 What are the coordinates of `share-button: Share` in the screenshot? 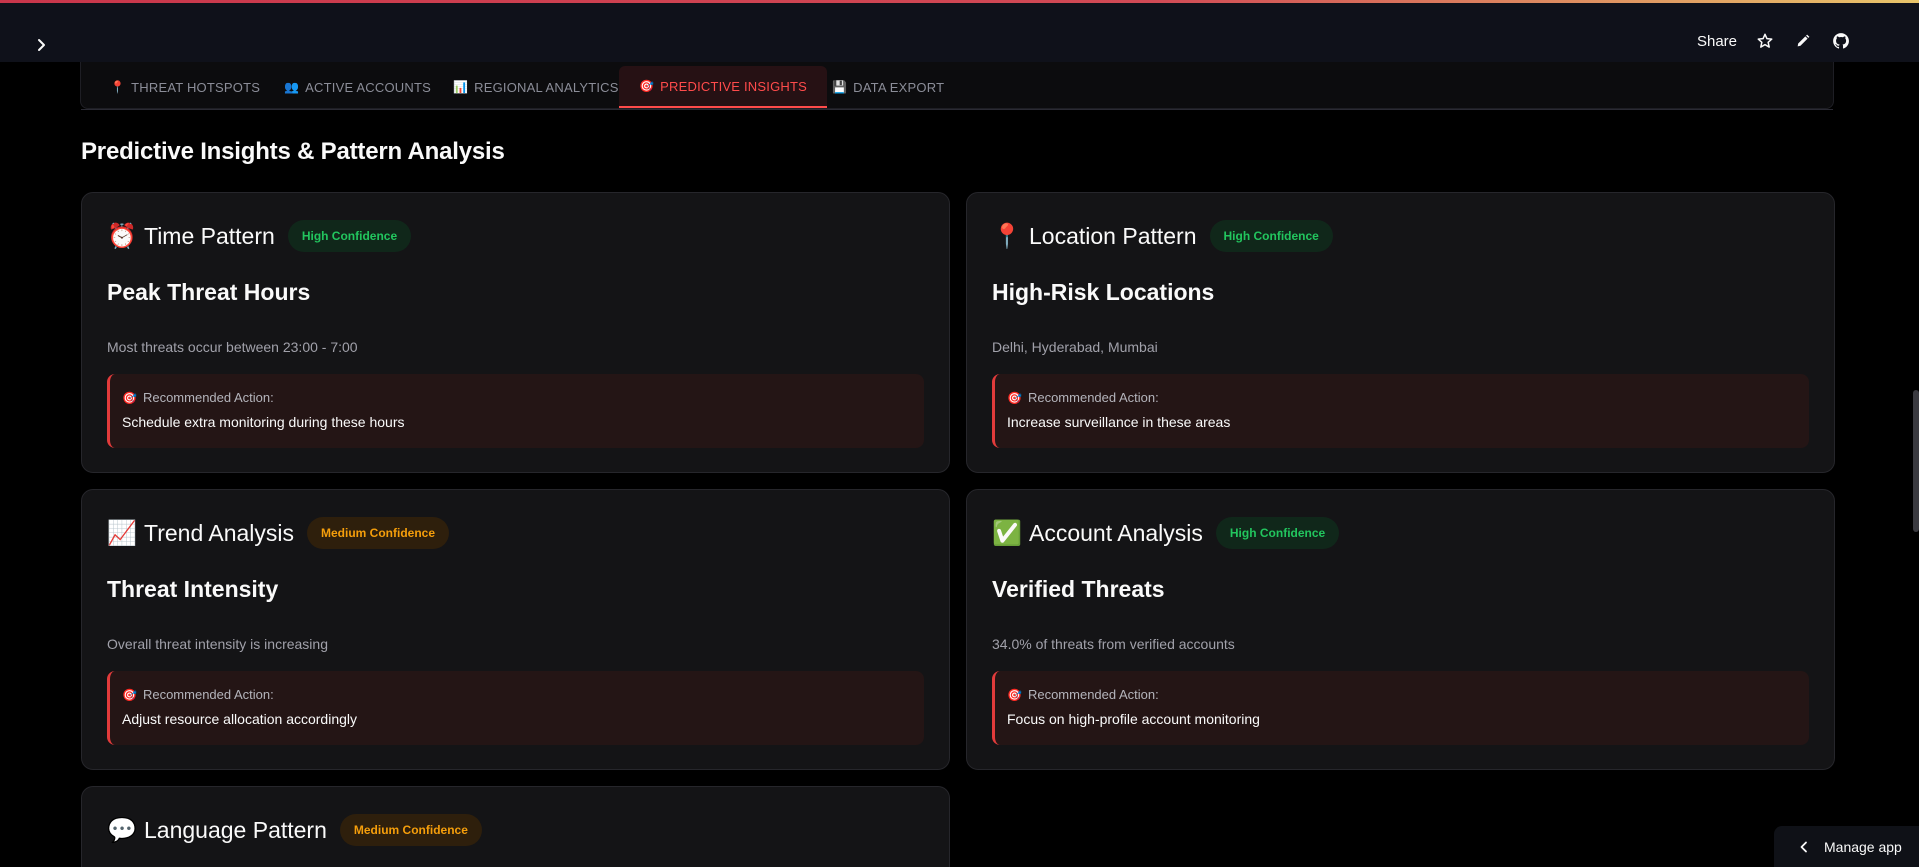 It's located at (1717, 41).